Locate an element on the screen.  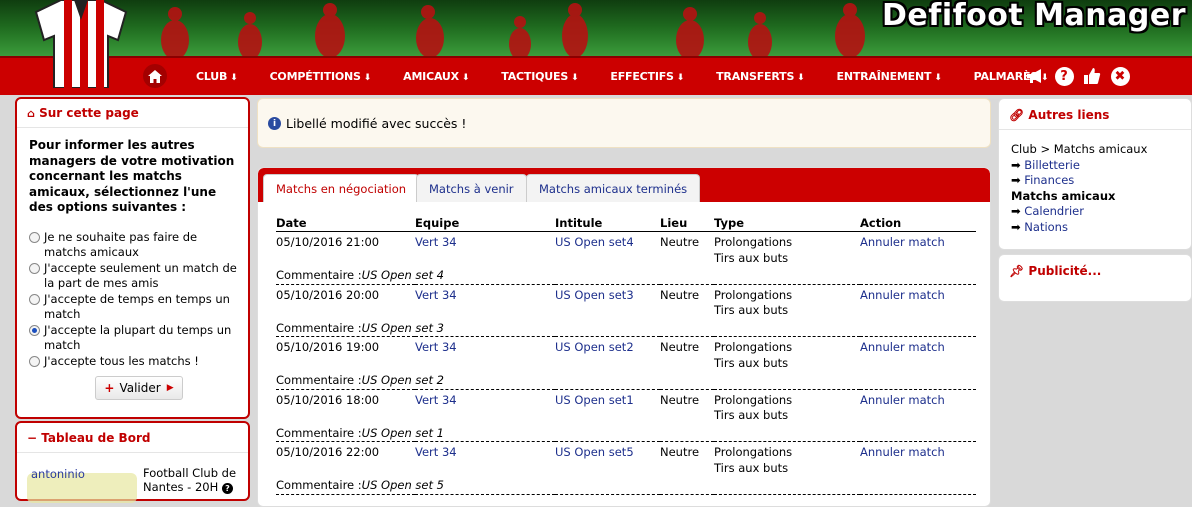
link-calendrier: Calendrier is located at coordinates (1054, 211).